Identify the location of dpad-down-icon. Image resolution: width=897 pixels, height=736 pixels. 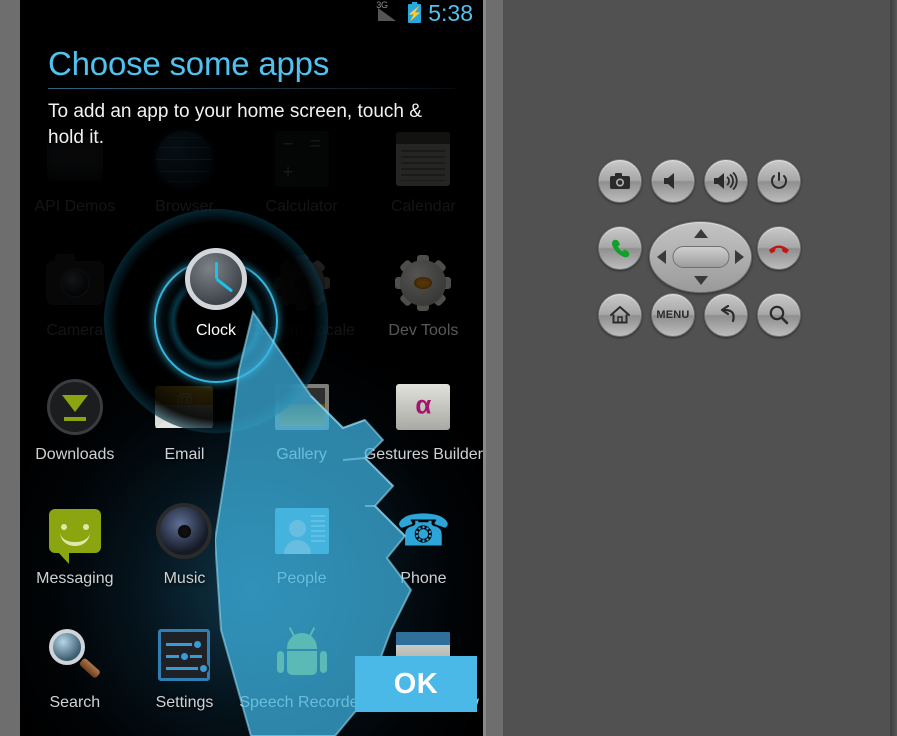
(700, 280).